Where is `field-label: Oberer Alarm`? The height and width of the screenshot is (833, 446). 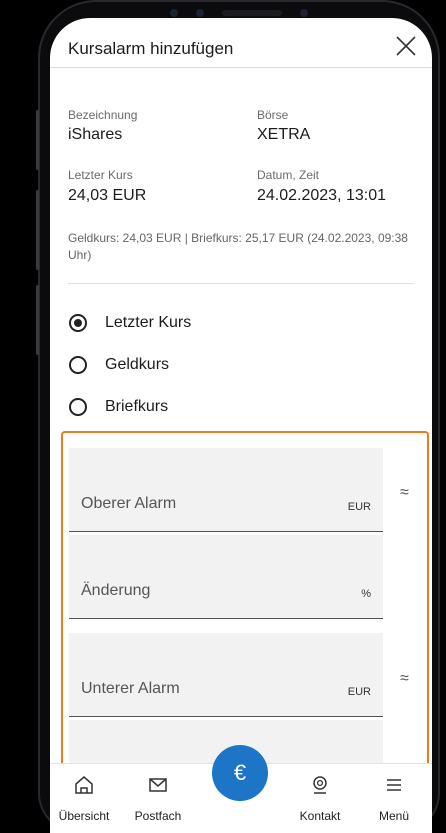
field-label: Oberer Alarm is located at coordinates (129, 503).